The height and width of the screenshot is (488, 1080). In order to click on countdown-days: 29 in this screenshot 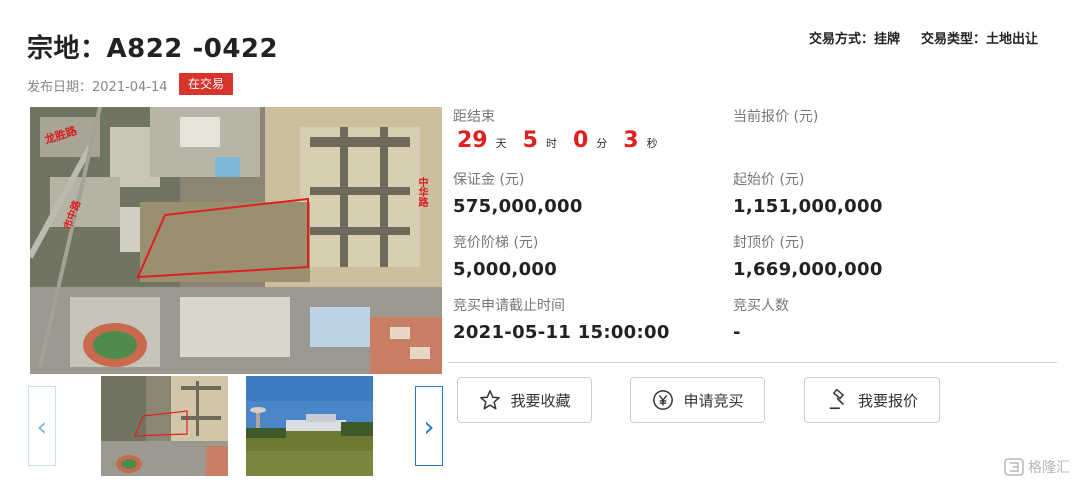, I will do `click(472, 140)`.